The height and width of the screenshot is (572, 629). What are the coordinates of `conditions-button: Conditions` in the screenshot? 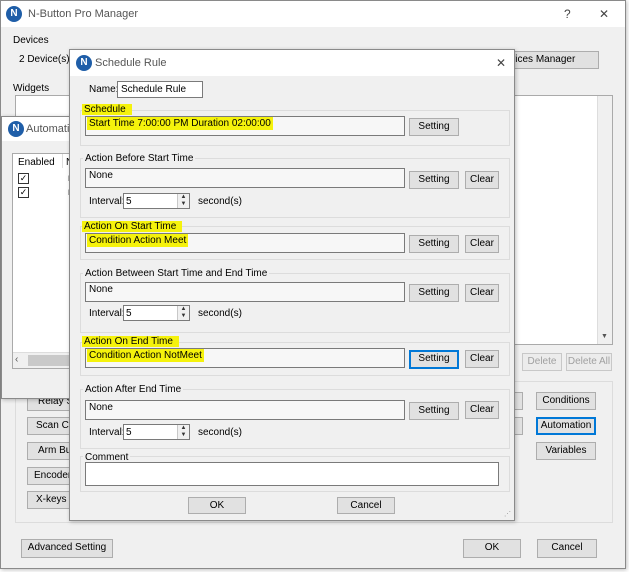 It's located at (566, 401).